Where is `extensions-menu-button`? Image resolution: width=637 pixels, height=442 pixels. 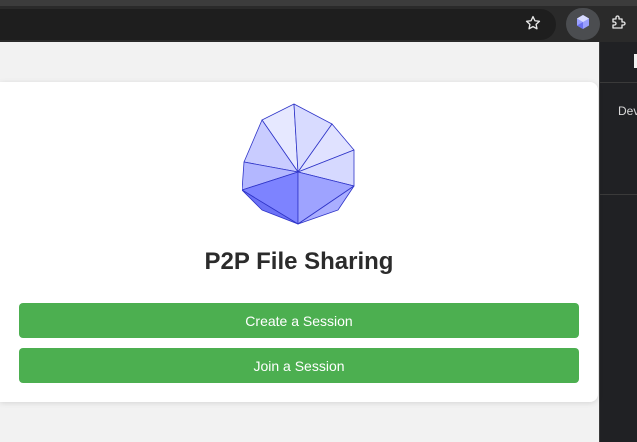
extensions-menu-button is located at coordinates (619, 24).